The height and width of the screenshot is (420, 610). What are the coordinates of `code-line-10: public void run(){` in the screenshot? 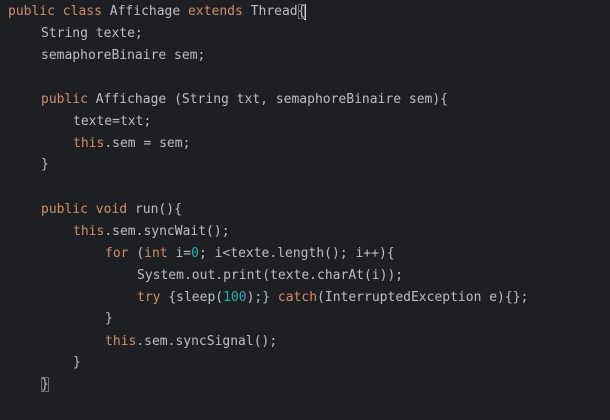 It's located at (111, 210).